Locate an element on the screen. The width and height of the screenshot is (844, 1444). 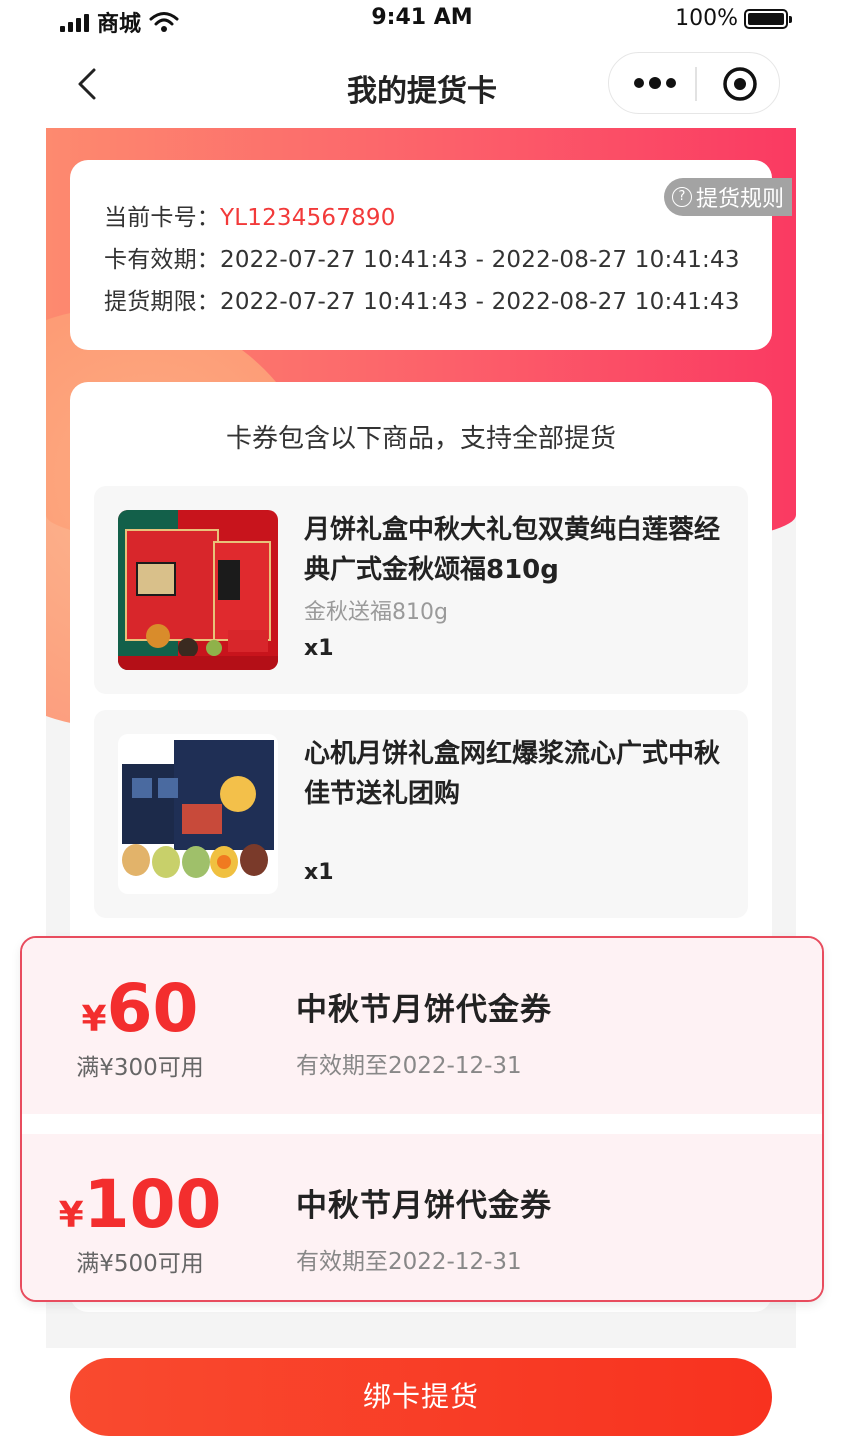
capsule-divider is located at coordinates (696, 84).